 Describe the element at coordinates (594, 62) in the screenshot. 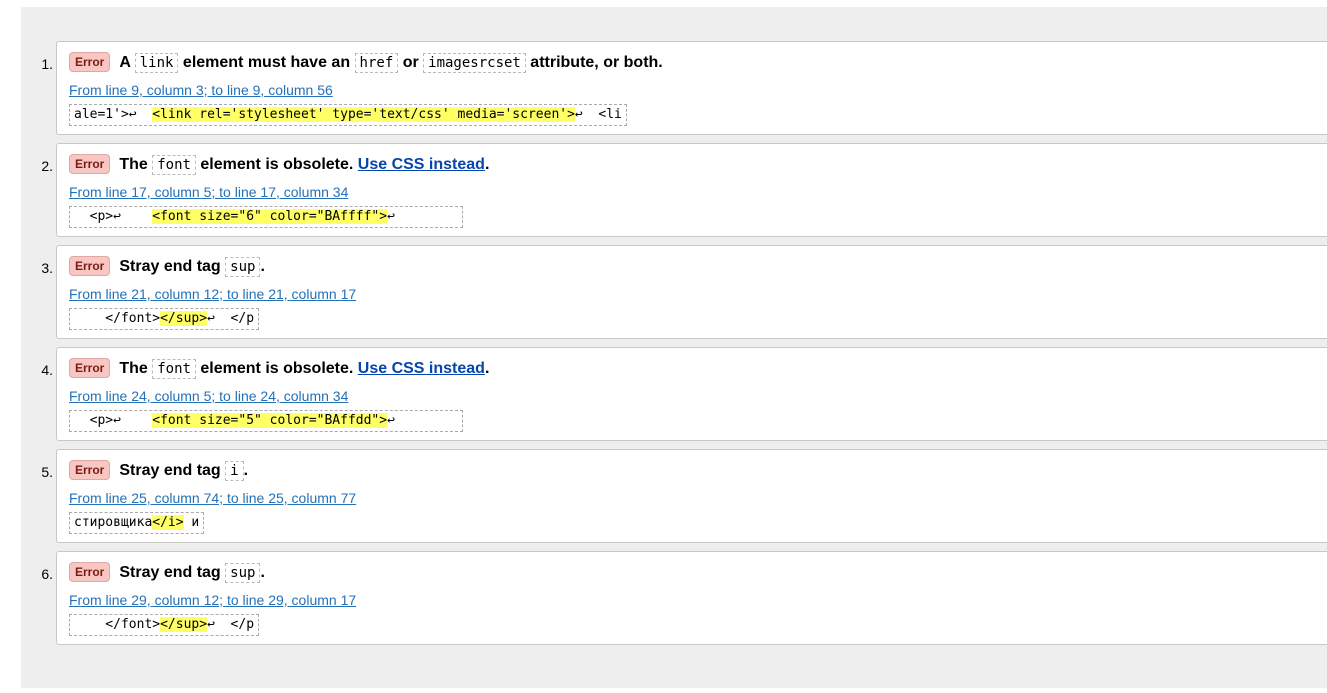

I see `text-segment: attribute, or both.` at that location.